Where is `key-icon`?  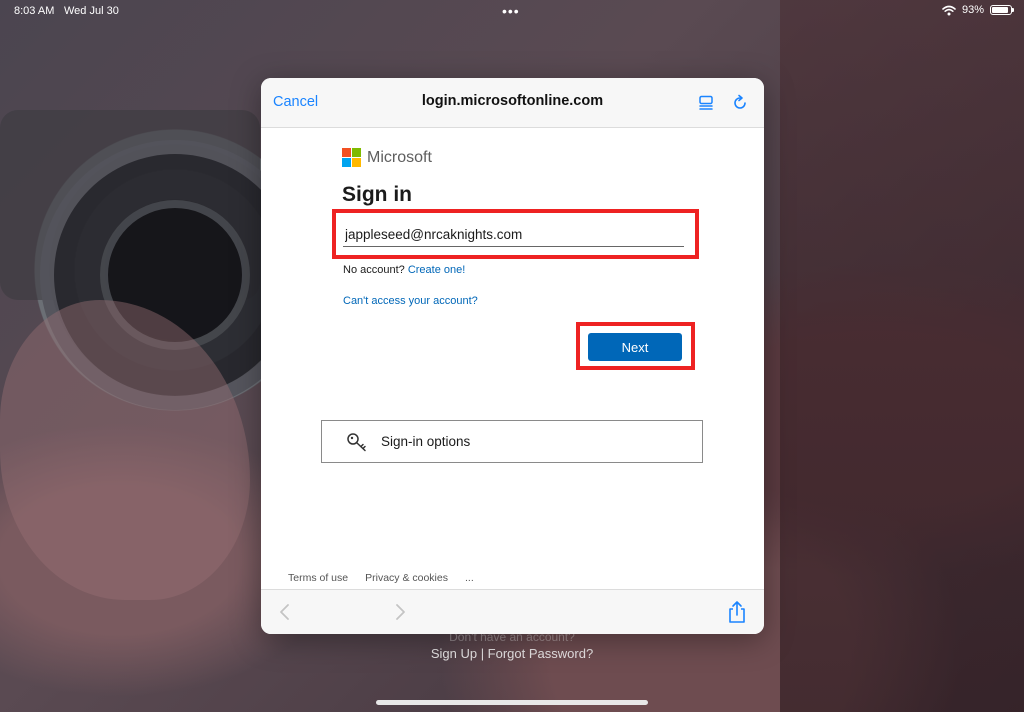
key-icon is located at coordinates (356, 442).